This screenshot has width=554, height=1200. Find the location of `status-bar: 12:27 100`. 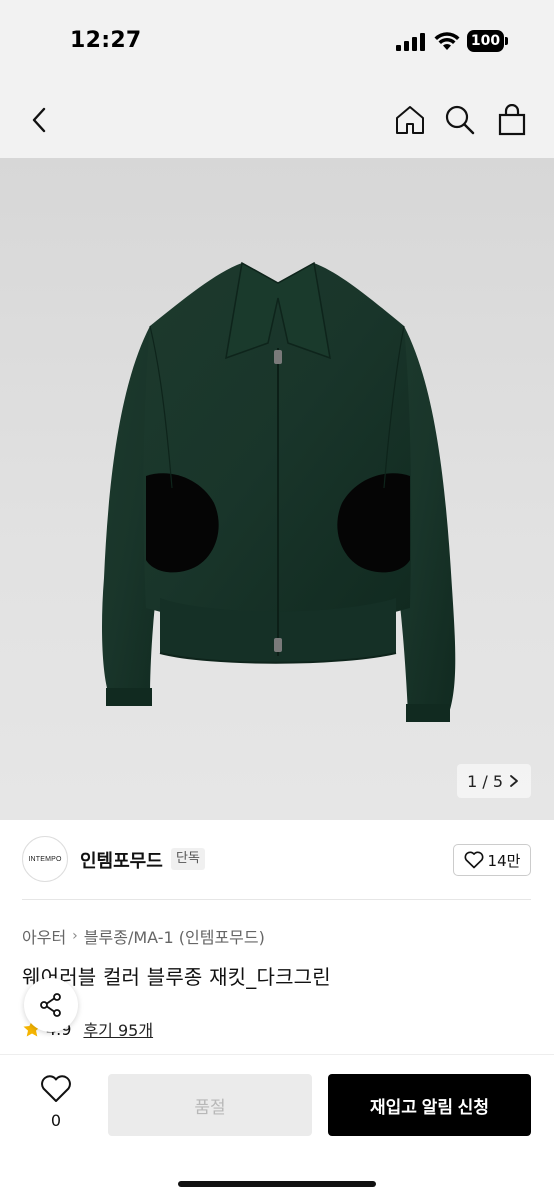

status-bar: 12:27 100 is located at coordinates (277, 42).